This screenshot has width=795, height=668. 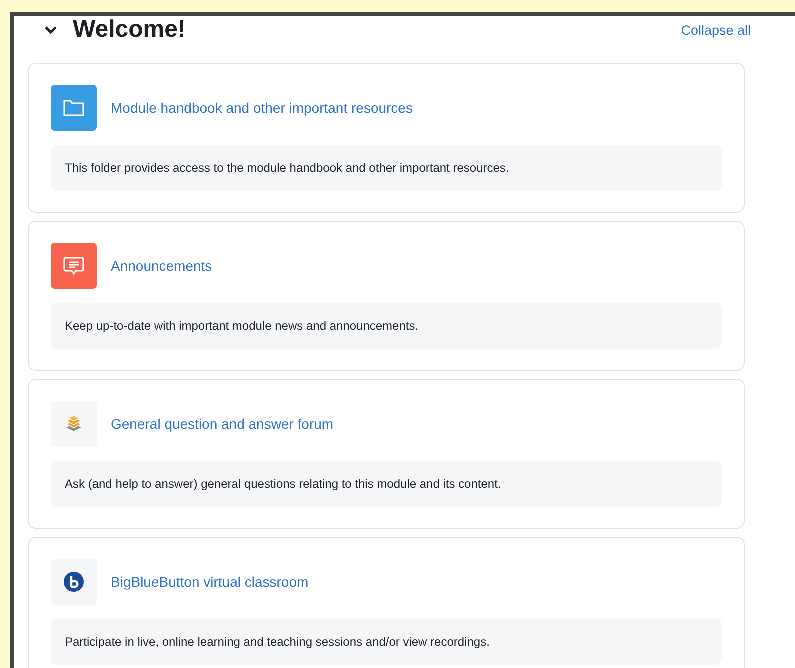 What do you see at coordinates (129, 30) in the screenshot?
I see `section-title: Welcome!` at bounding box center [129, 30].